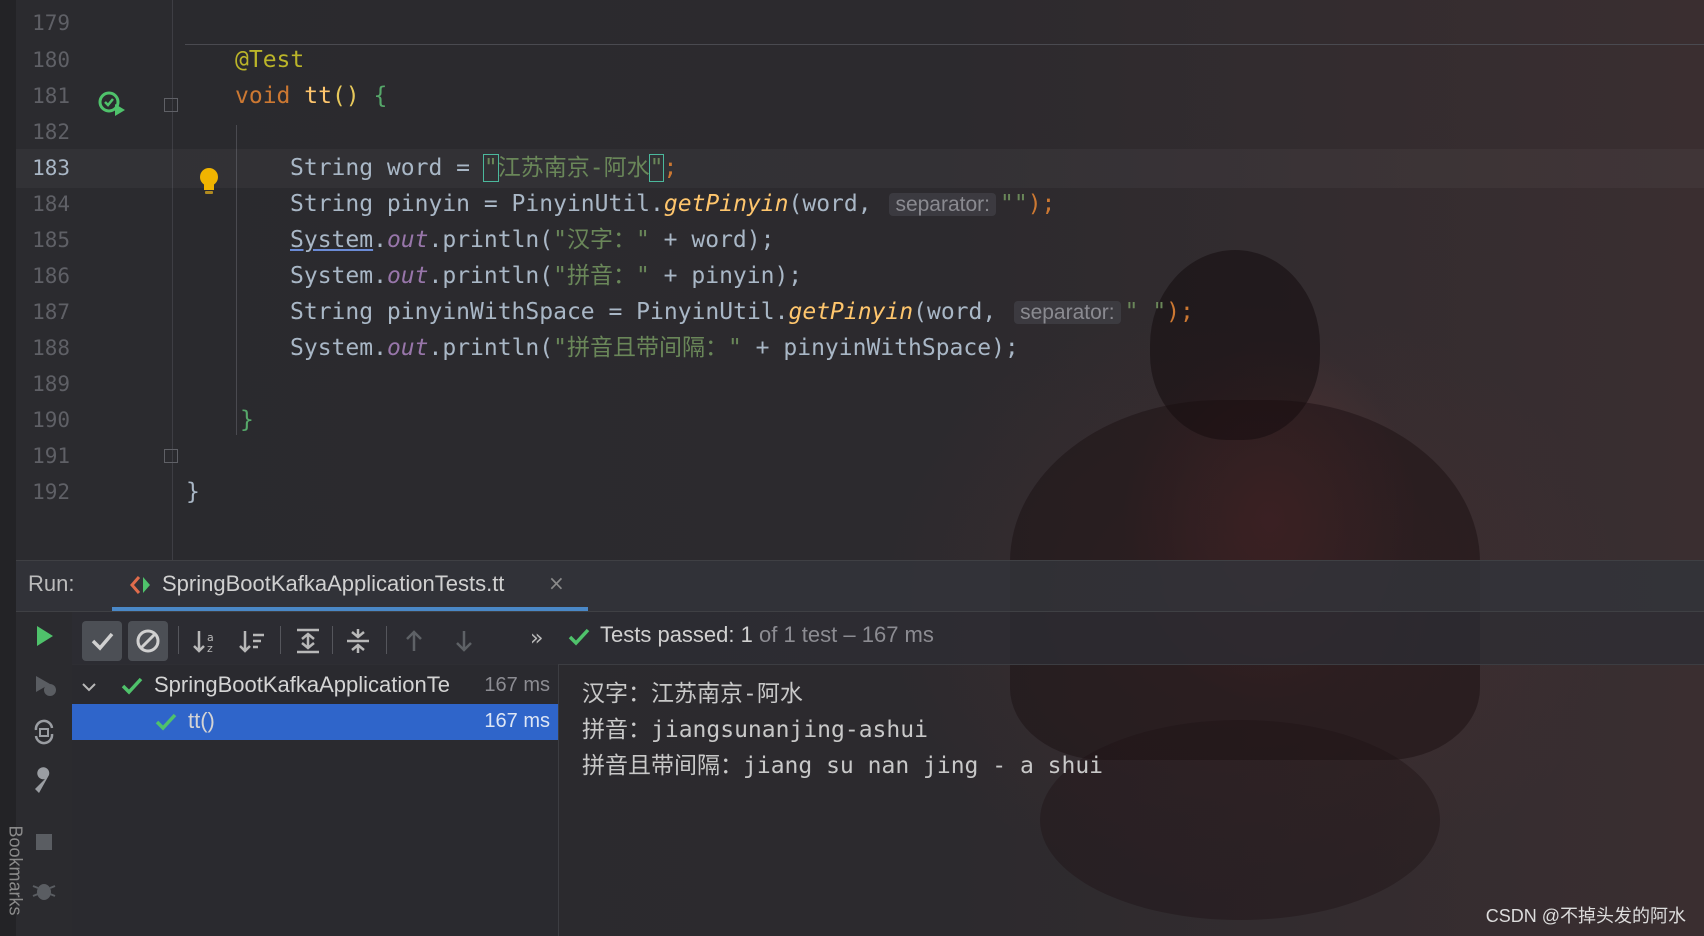 This screenshot has width=1704, height=936. What do you see at coordinates (51, 420) in the screenshot?
I see `line-number: 190` at bounding box center [51, 420].